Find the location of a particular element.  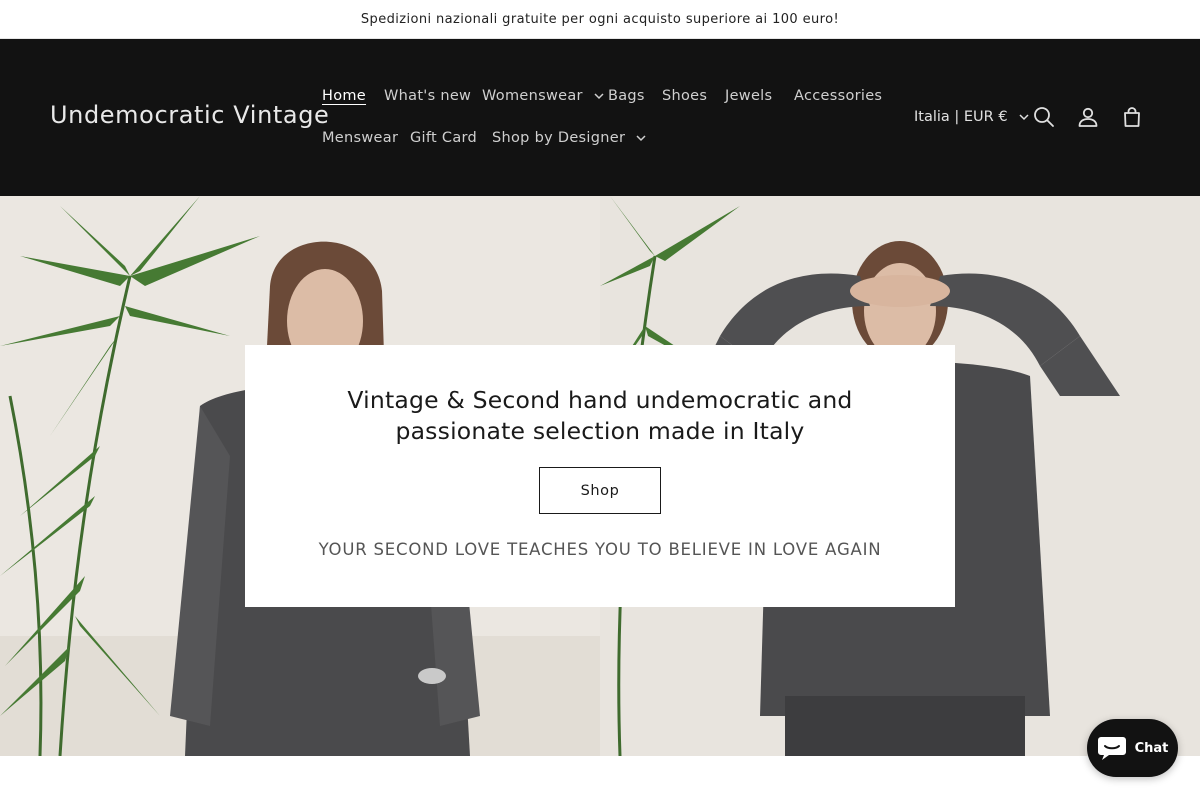

nav-item-shop-by-designer: Shop by Designer is located at coordinates (569, 138).